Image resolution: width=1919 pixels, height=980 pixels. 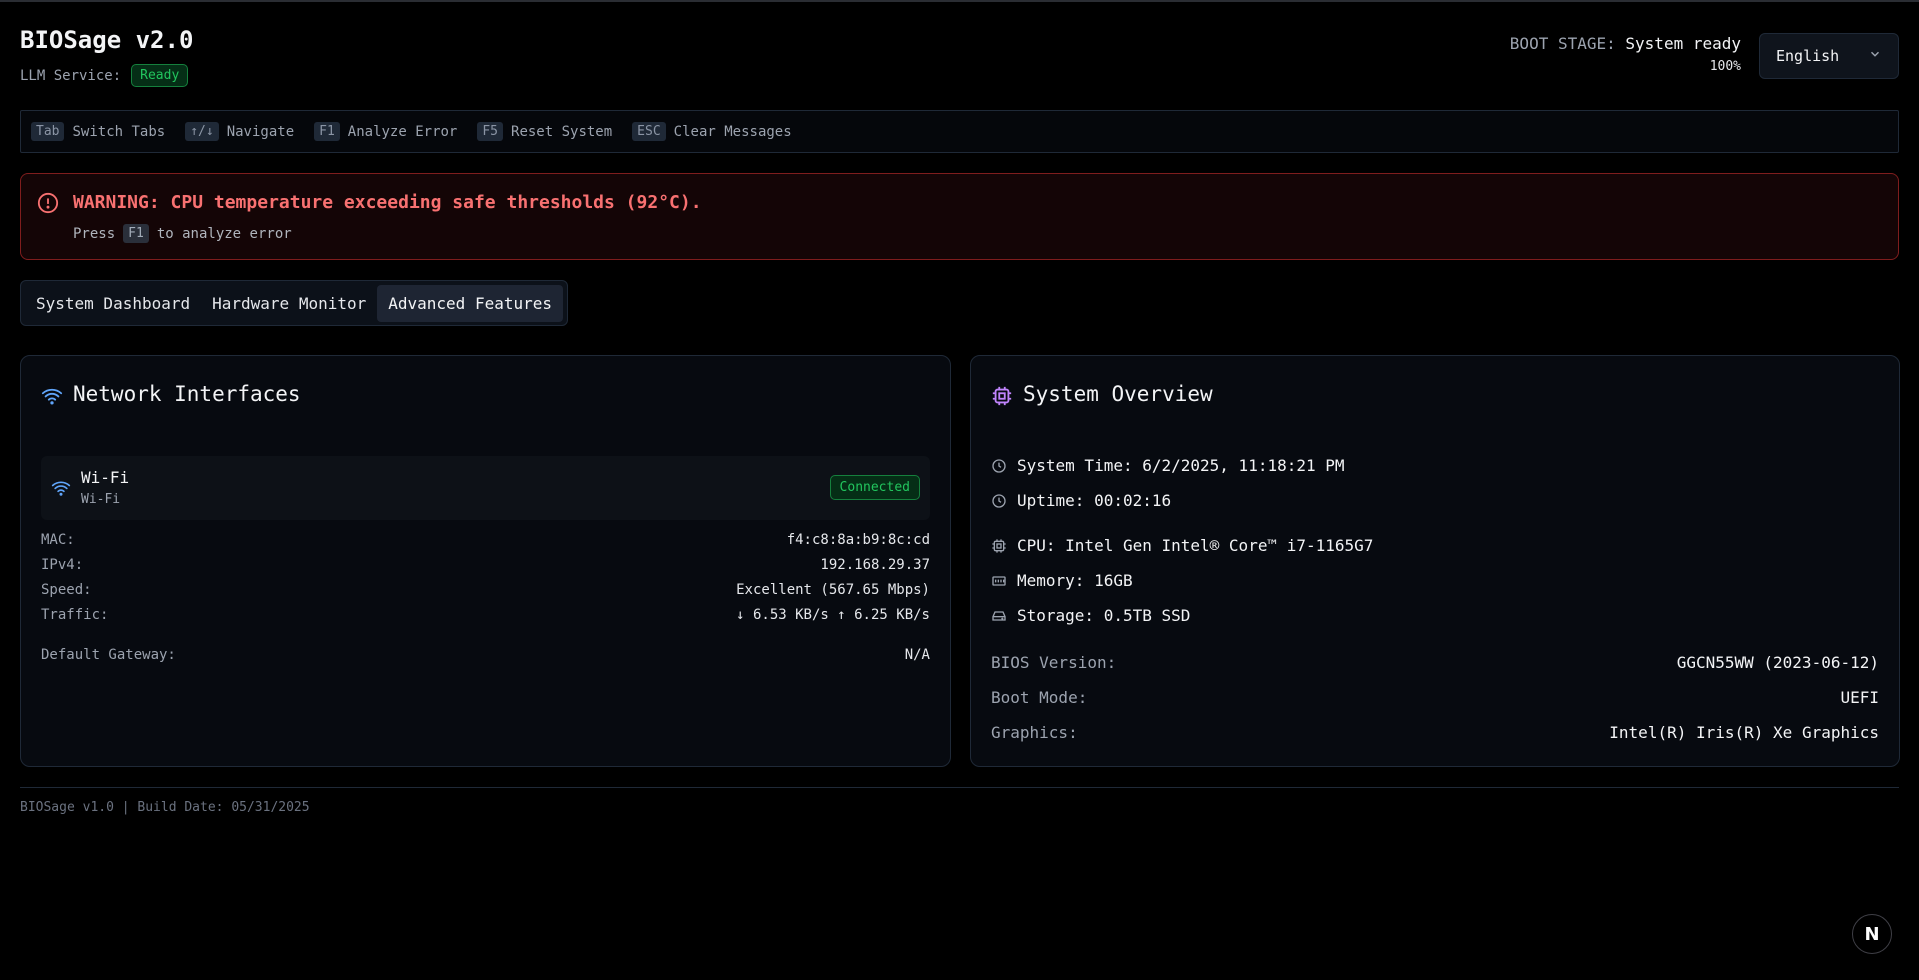 I want to click on chevron-down-icon, so click(x=1875, y=56).